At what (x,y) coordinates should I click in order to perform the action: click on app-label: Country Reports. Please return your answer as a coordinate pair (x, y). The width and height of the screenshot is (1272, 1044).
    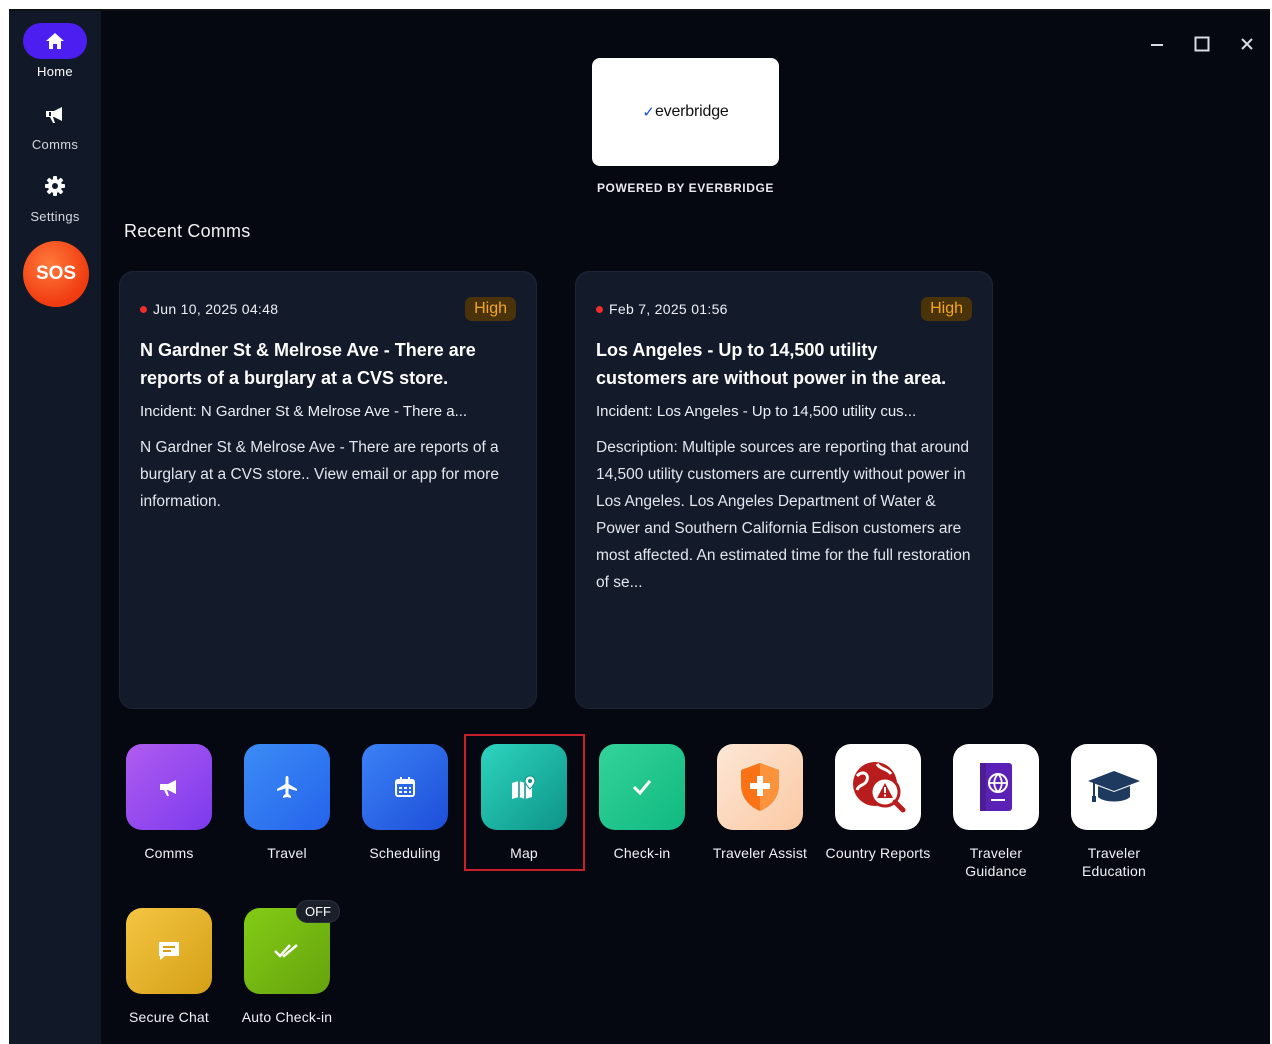
    Looking at the image, I should click on (878, 853).